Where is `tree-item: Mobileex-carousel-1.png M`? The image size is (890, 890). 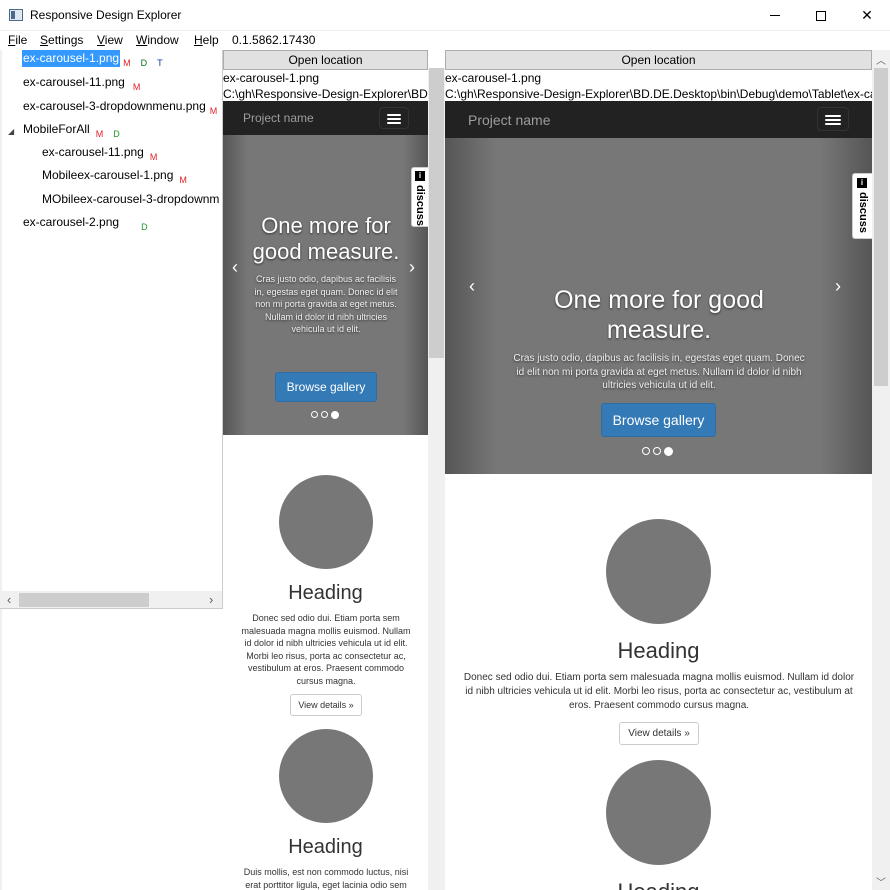
tree-item: Mobileex-carousel-1.png M is located at coordinates (114, 178).